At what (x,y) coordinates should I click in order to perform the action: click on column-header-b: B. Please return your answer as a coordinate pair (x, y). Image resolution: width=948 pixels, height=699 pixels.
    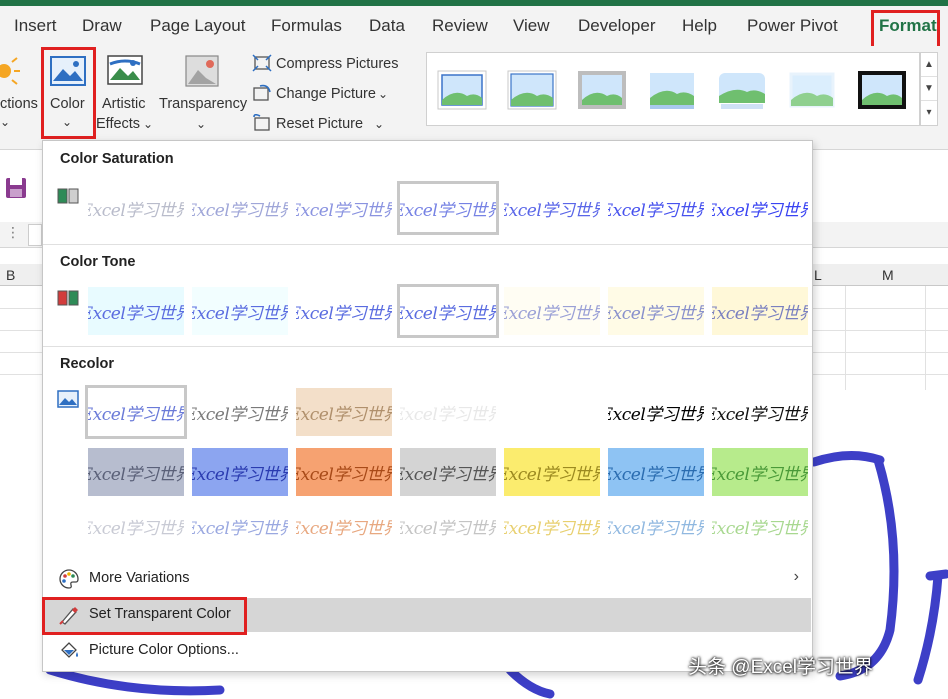
    Looking at the image, I should click on (10, 275).